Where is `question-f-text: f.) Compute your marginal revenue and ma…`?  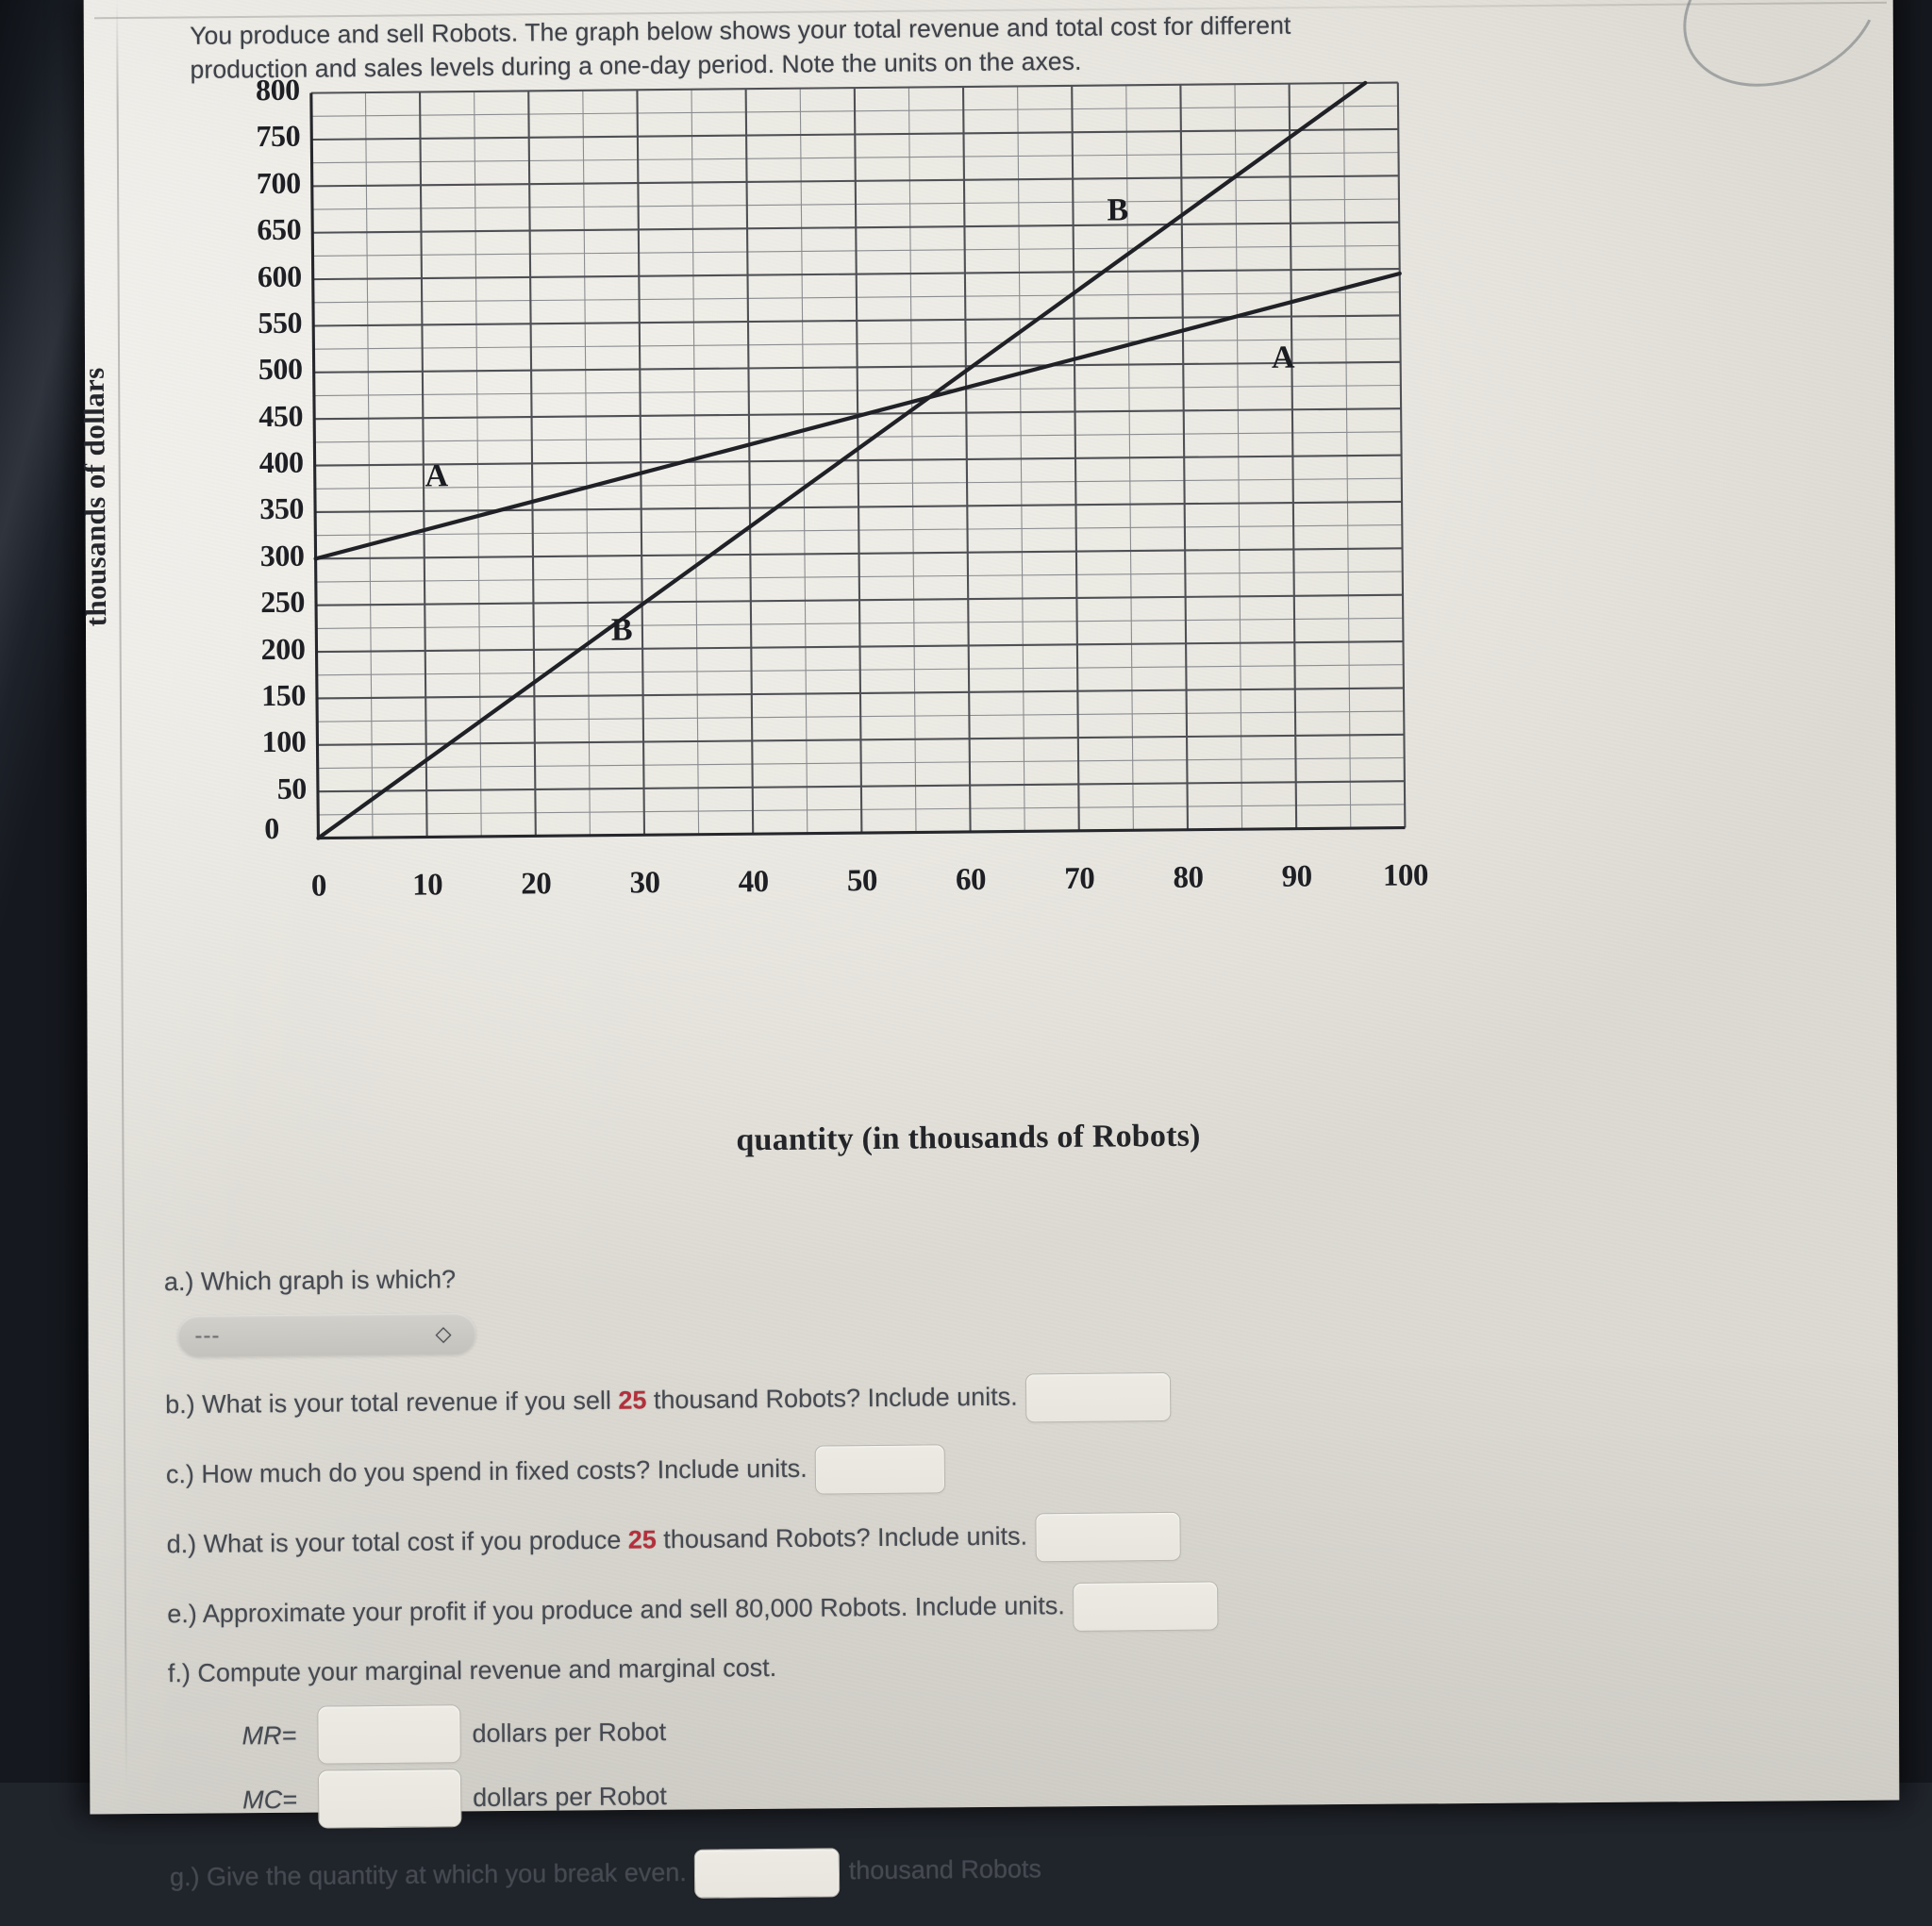
question-f-text: f.) Compute your marginal revenue and ma… is located at coordinates (472, 1670).